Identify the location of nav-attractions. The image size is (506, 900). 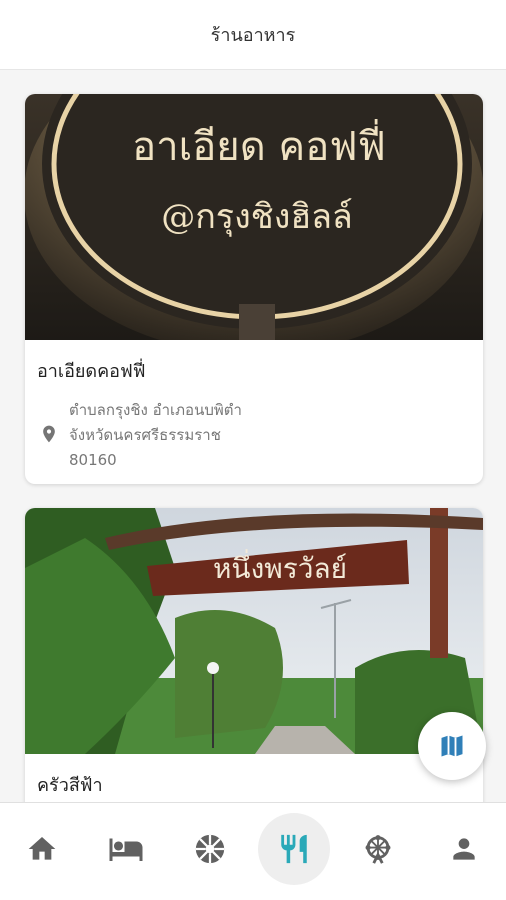
(210, 849).